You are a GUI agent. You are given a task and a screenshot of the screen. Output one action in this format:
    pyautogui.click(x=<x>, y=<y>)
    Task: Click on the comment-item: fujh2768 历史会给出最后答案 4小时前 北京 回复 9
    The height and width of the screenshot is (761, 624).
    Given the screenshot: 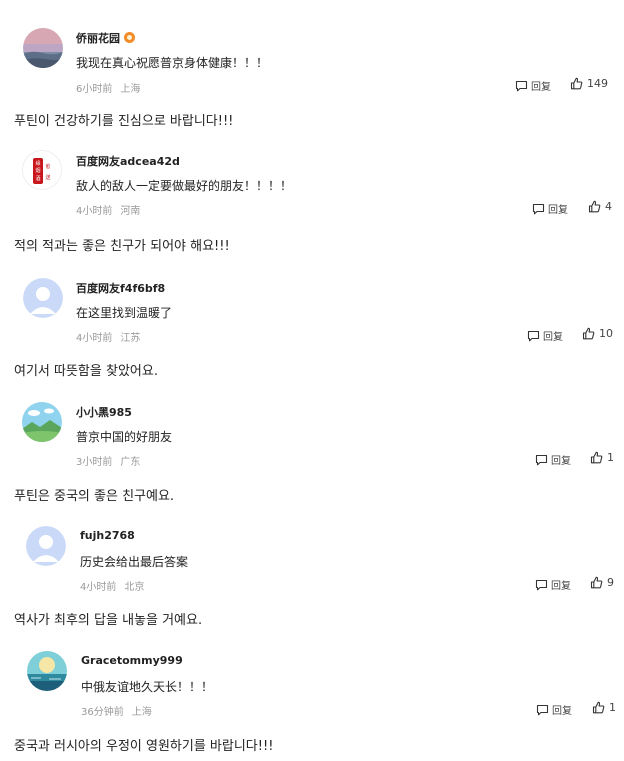 What is the action you would take?
    pyautogui.click(x=312, y=563)
    